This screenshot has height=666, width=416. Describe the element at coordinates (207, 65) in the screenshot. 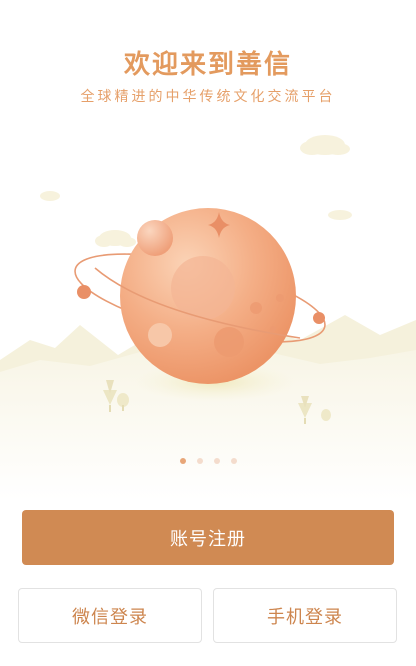

I see `page-title: 欢迎来到善信` at that location.